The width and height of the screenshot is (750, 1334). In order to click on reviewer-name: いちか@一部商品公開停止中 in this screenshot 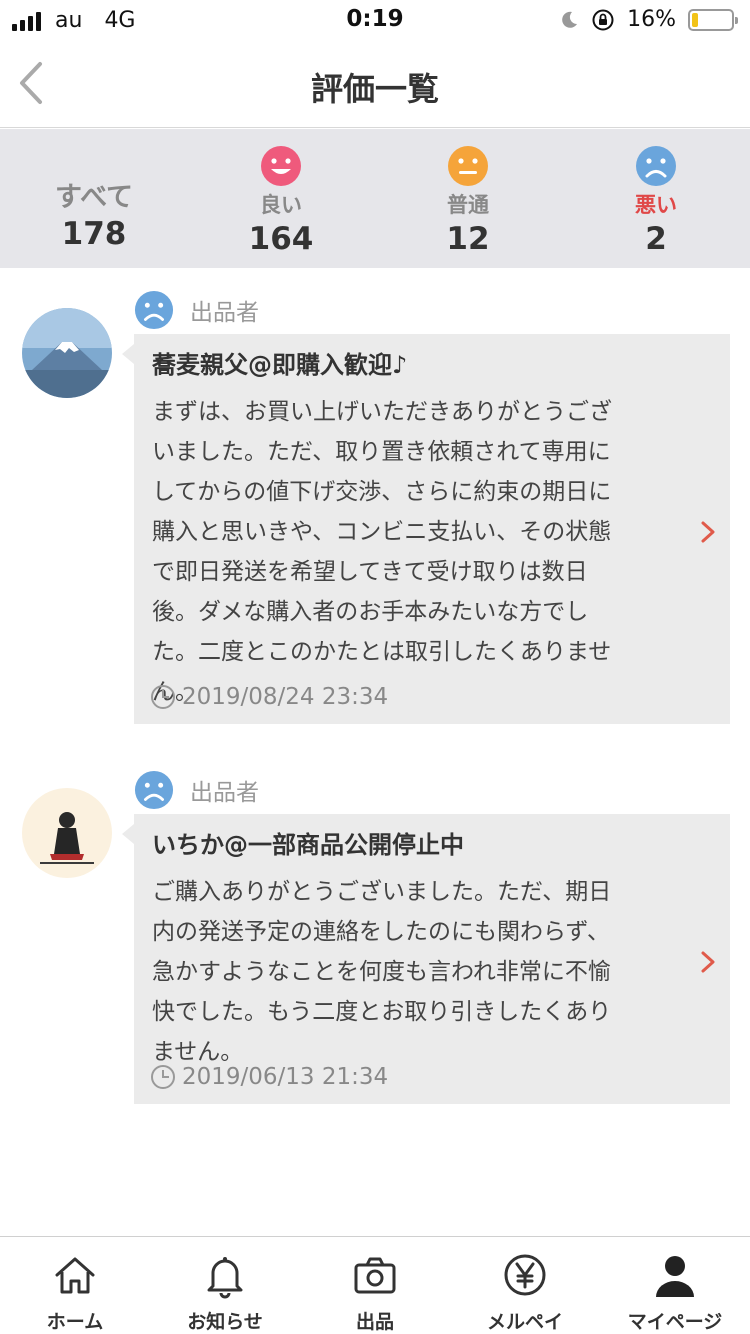, I will do `click(308, 845)`.